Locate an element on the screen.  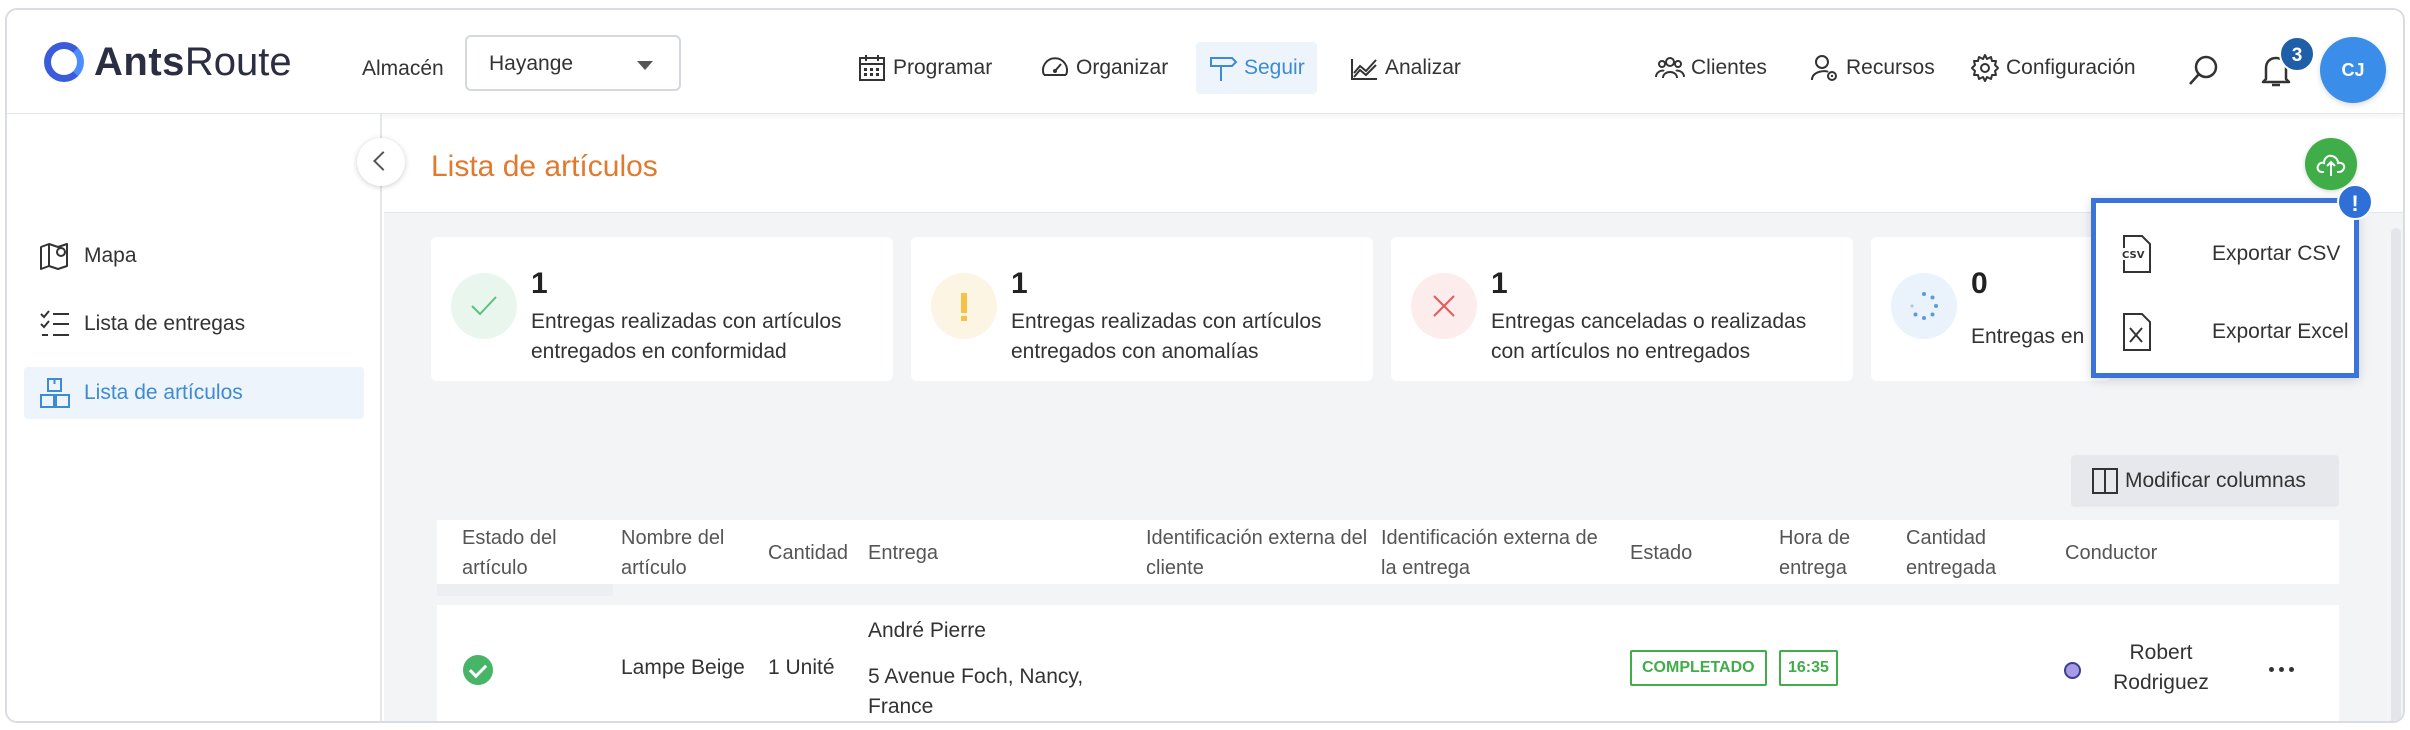
avatar: CJ is located at coordinates (2353, 70).